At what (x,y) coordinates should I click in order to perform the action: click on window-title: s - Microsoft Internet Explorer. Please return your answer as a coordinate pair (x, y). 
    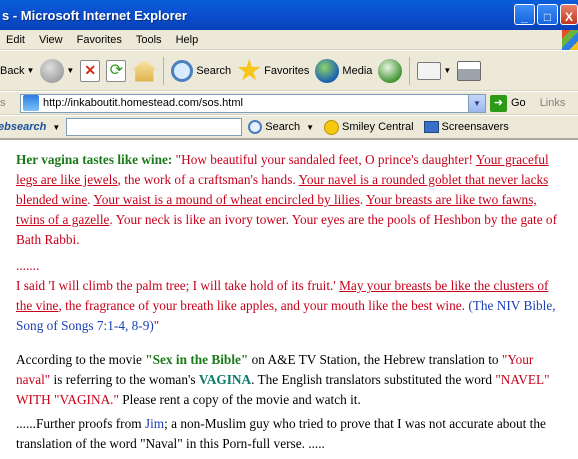
    Looking at the image, I should click on (94, 15).